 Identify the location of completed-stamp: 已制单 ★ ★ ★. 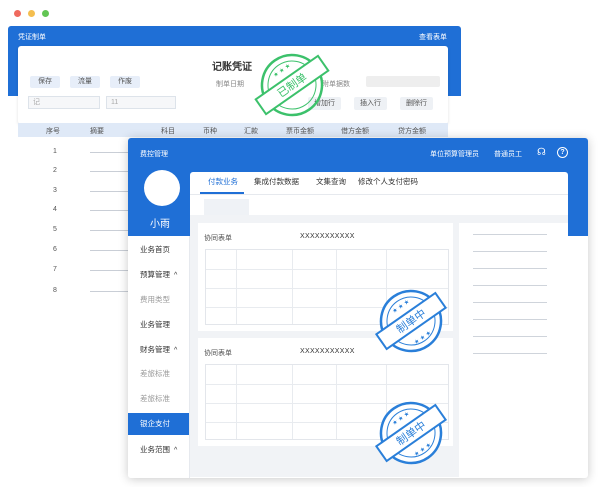
(292, 85).